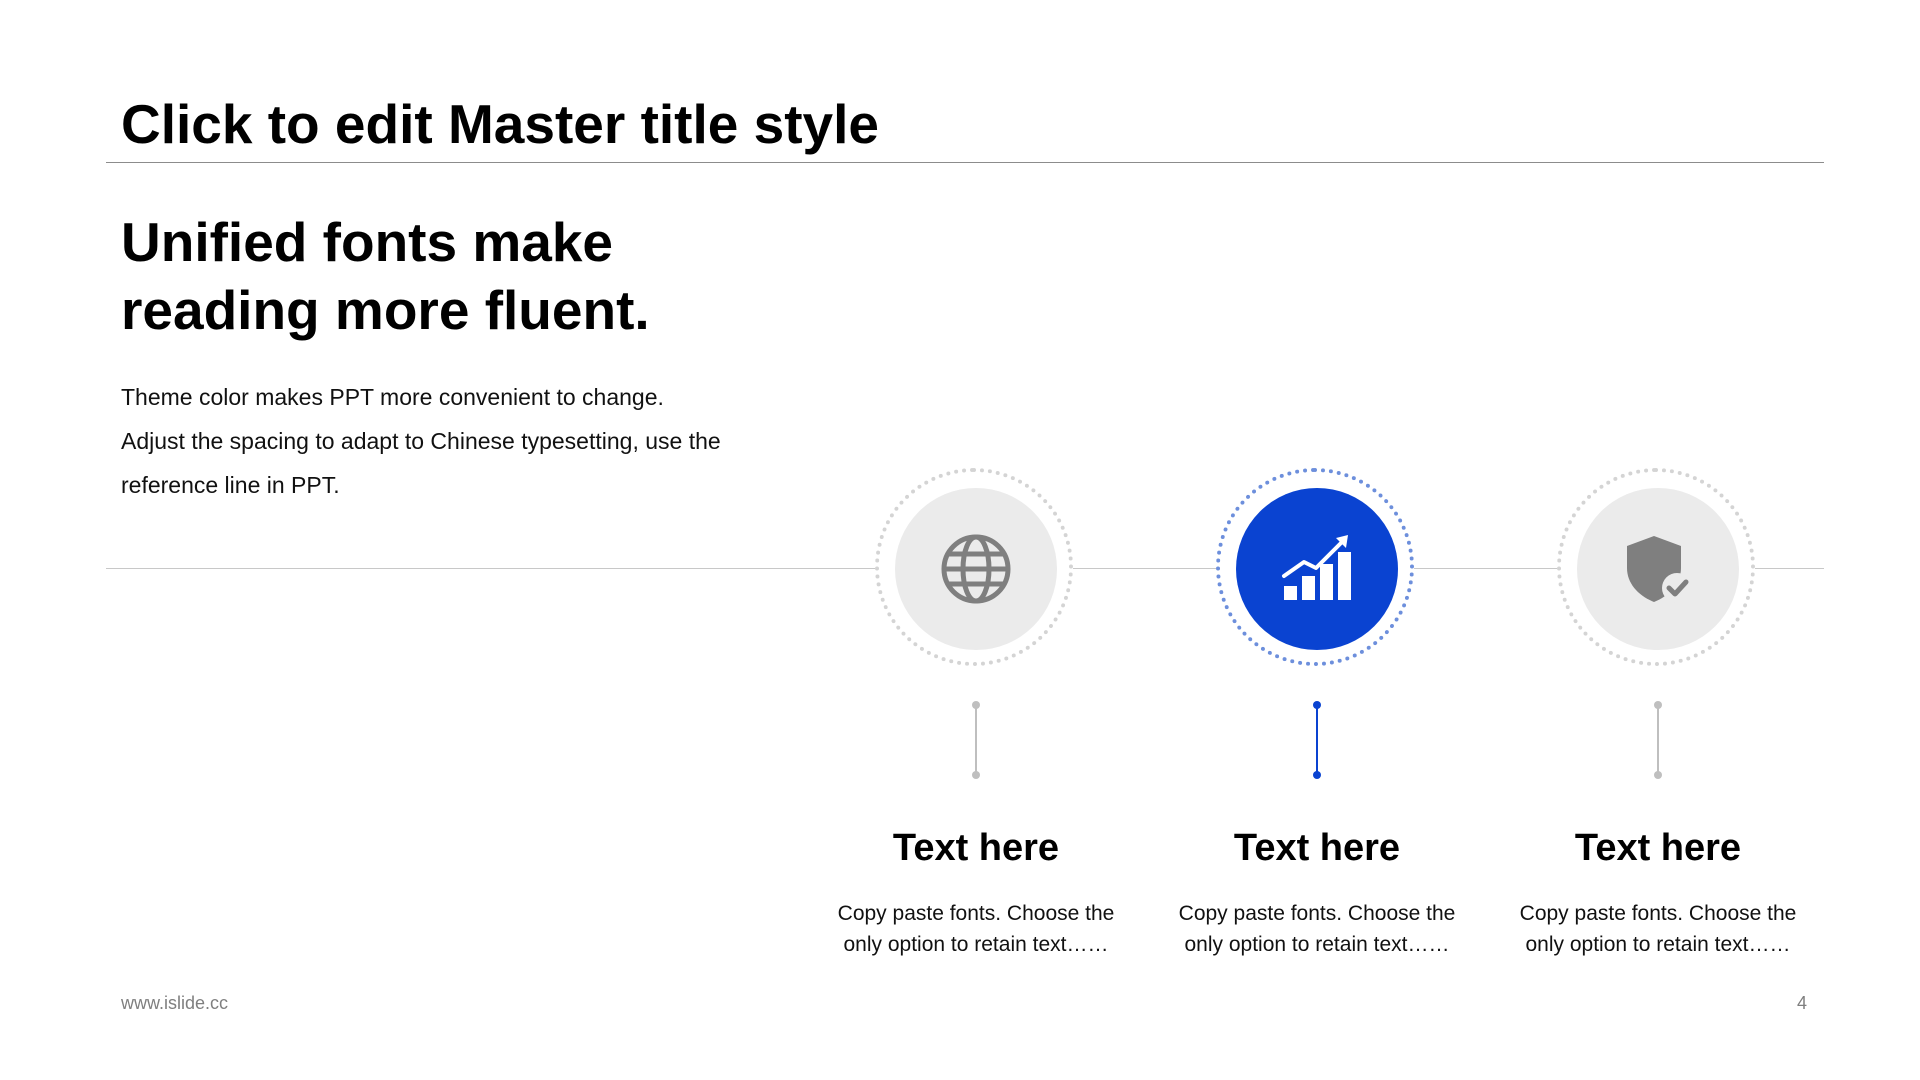 The height and width of the screenshot is (1080, 1920). Describe the element at coordinates (976, 913) in the screenshot. I see `step-1-desc-line-1: Copy paste fonts. Choose the` at that location.